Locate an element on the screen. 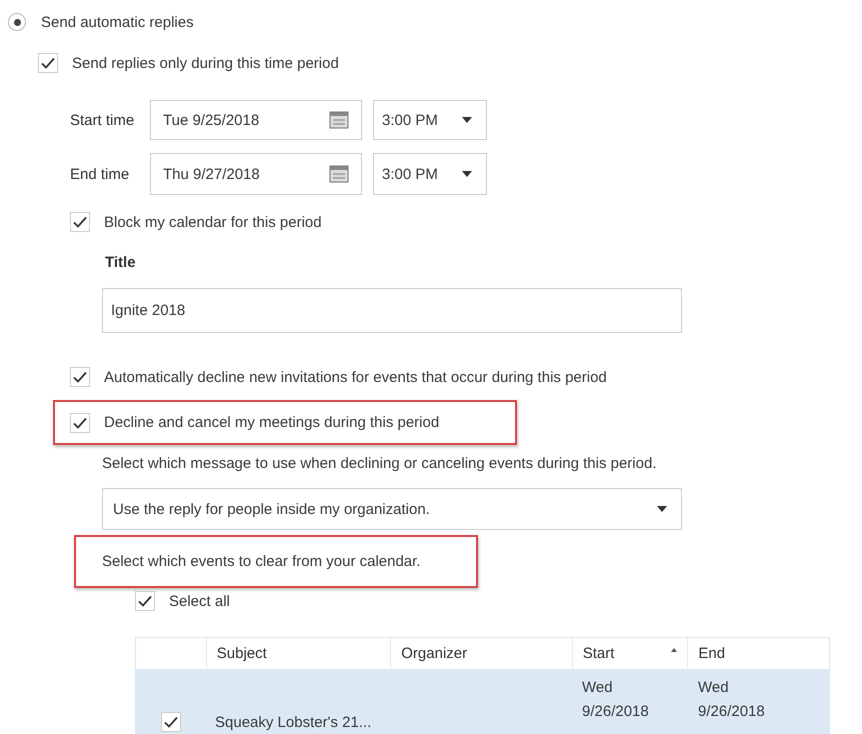 The height and width of the screenshot is (734, 862). instruction-text: Select which events to clear from your calendar. is located at coordinates (261, 561).